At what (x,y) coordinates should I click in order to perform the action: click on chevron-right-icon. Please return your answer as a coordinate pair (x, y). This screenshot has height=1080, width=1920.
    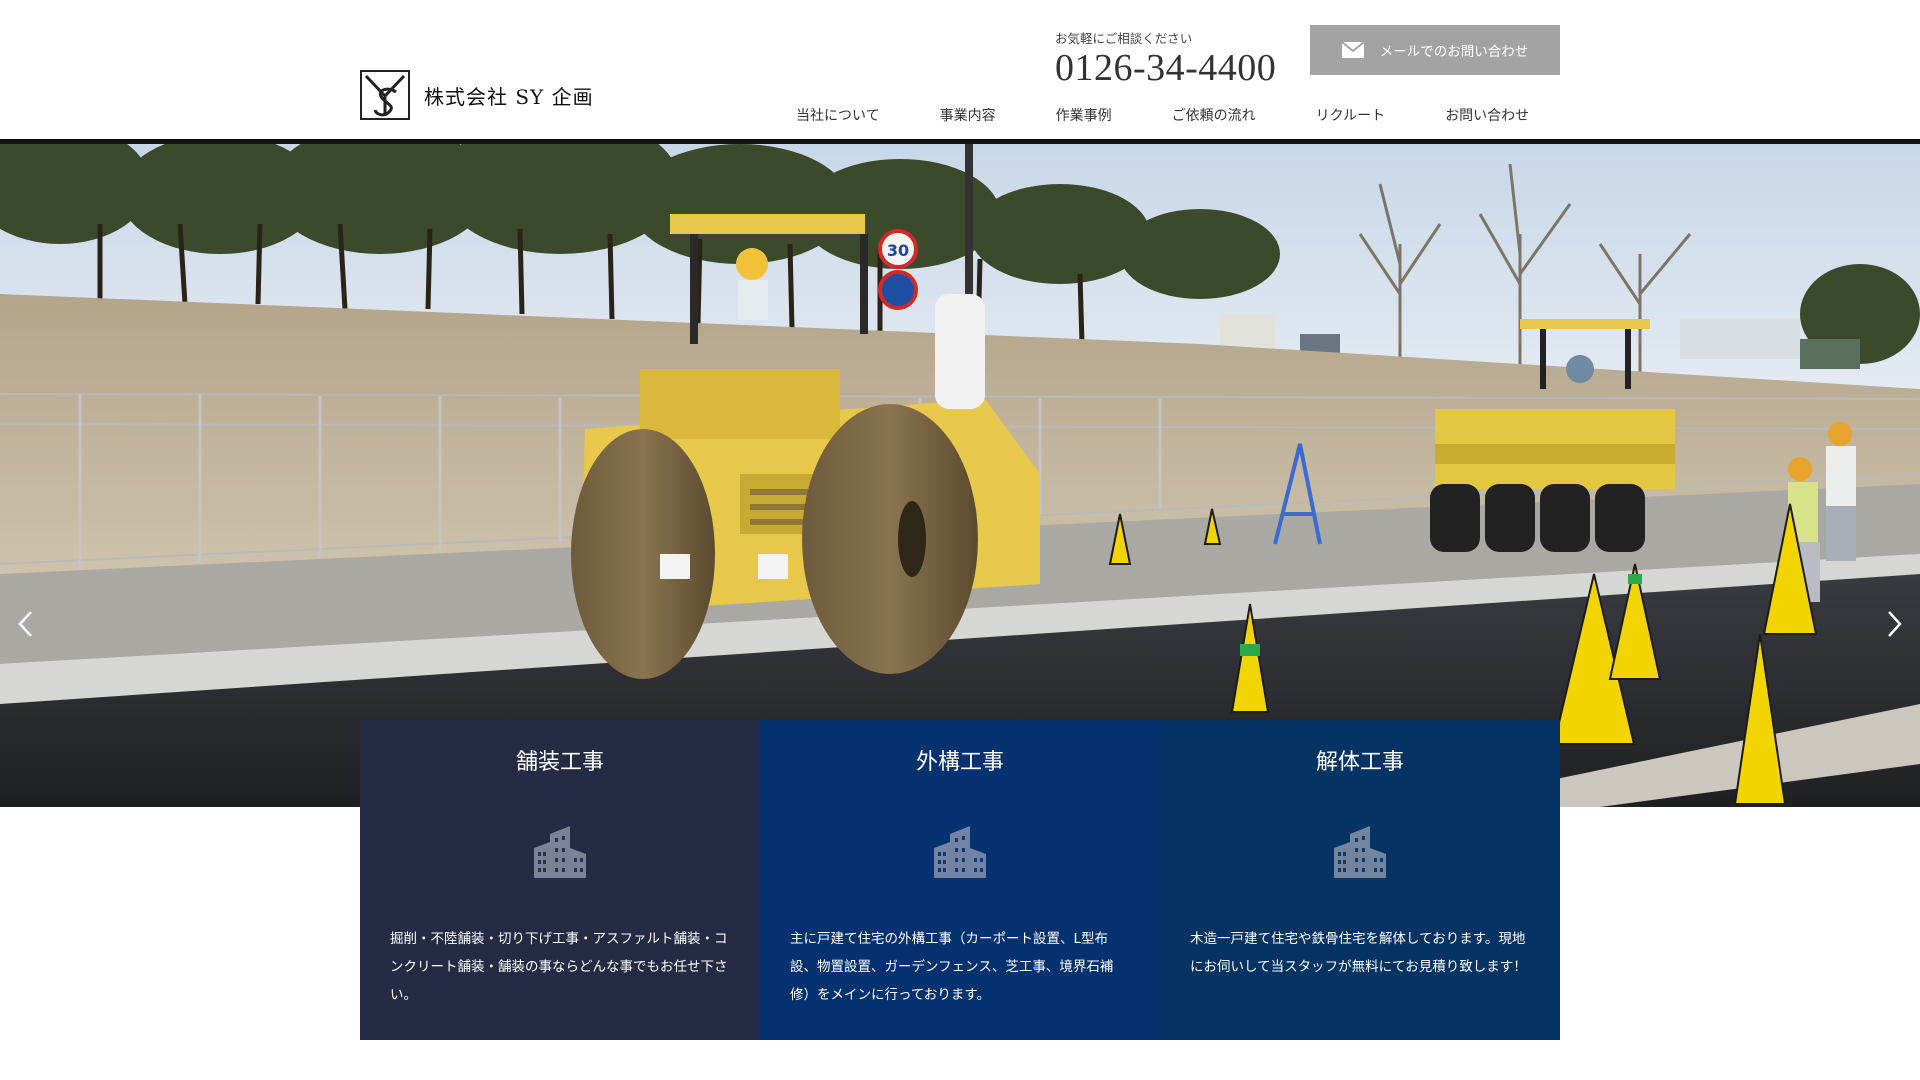
    Looking at the image, I should click on (1895, 624).